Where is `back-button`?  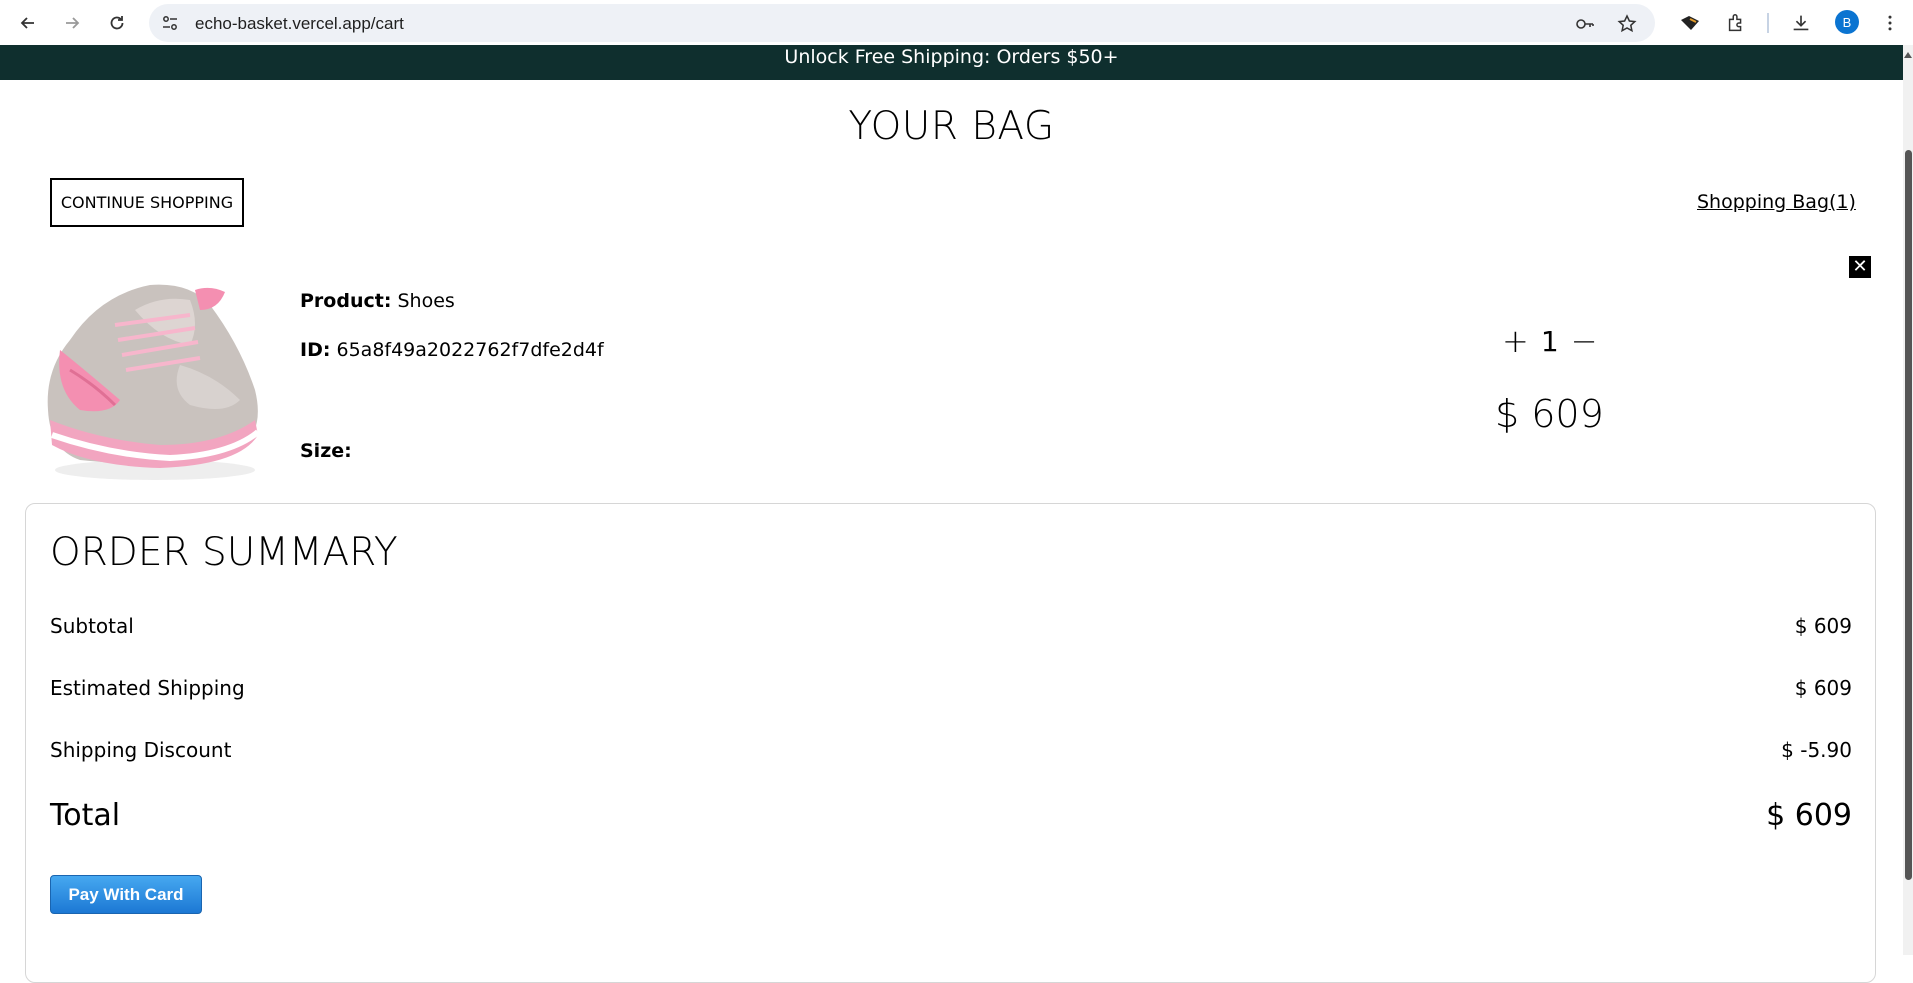
back-button is located at coordinates (28, 23).